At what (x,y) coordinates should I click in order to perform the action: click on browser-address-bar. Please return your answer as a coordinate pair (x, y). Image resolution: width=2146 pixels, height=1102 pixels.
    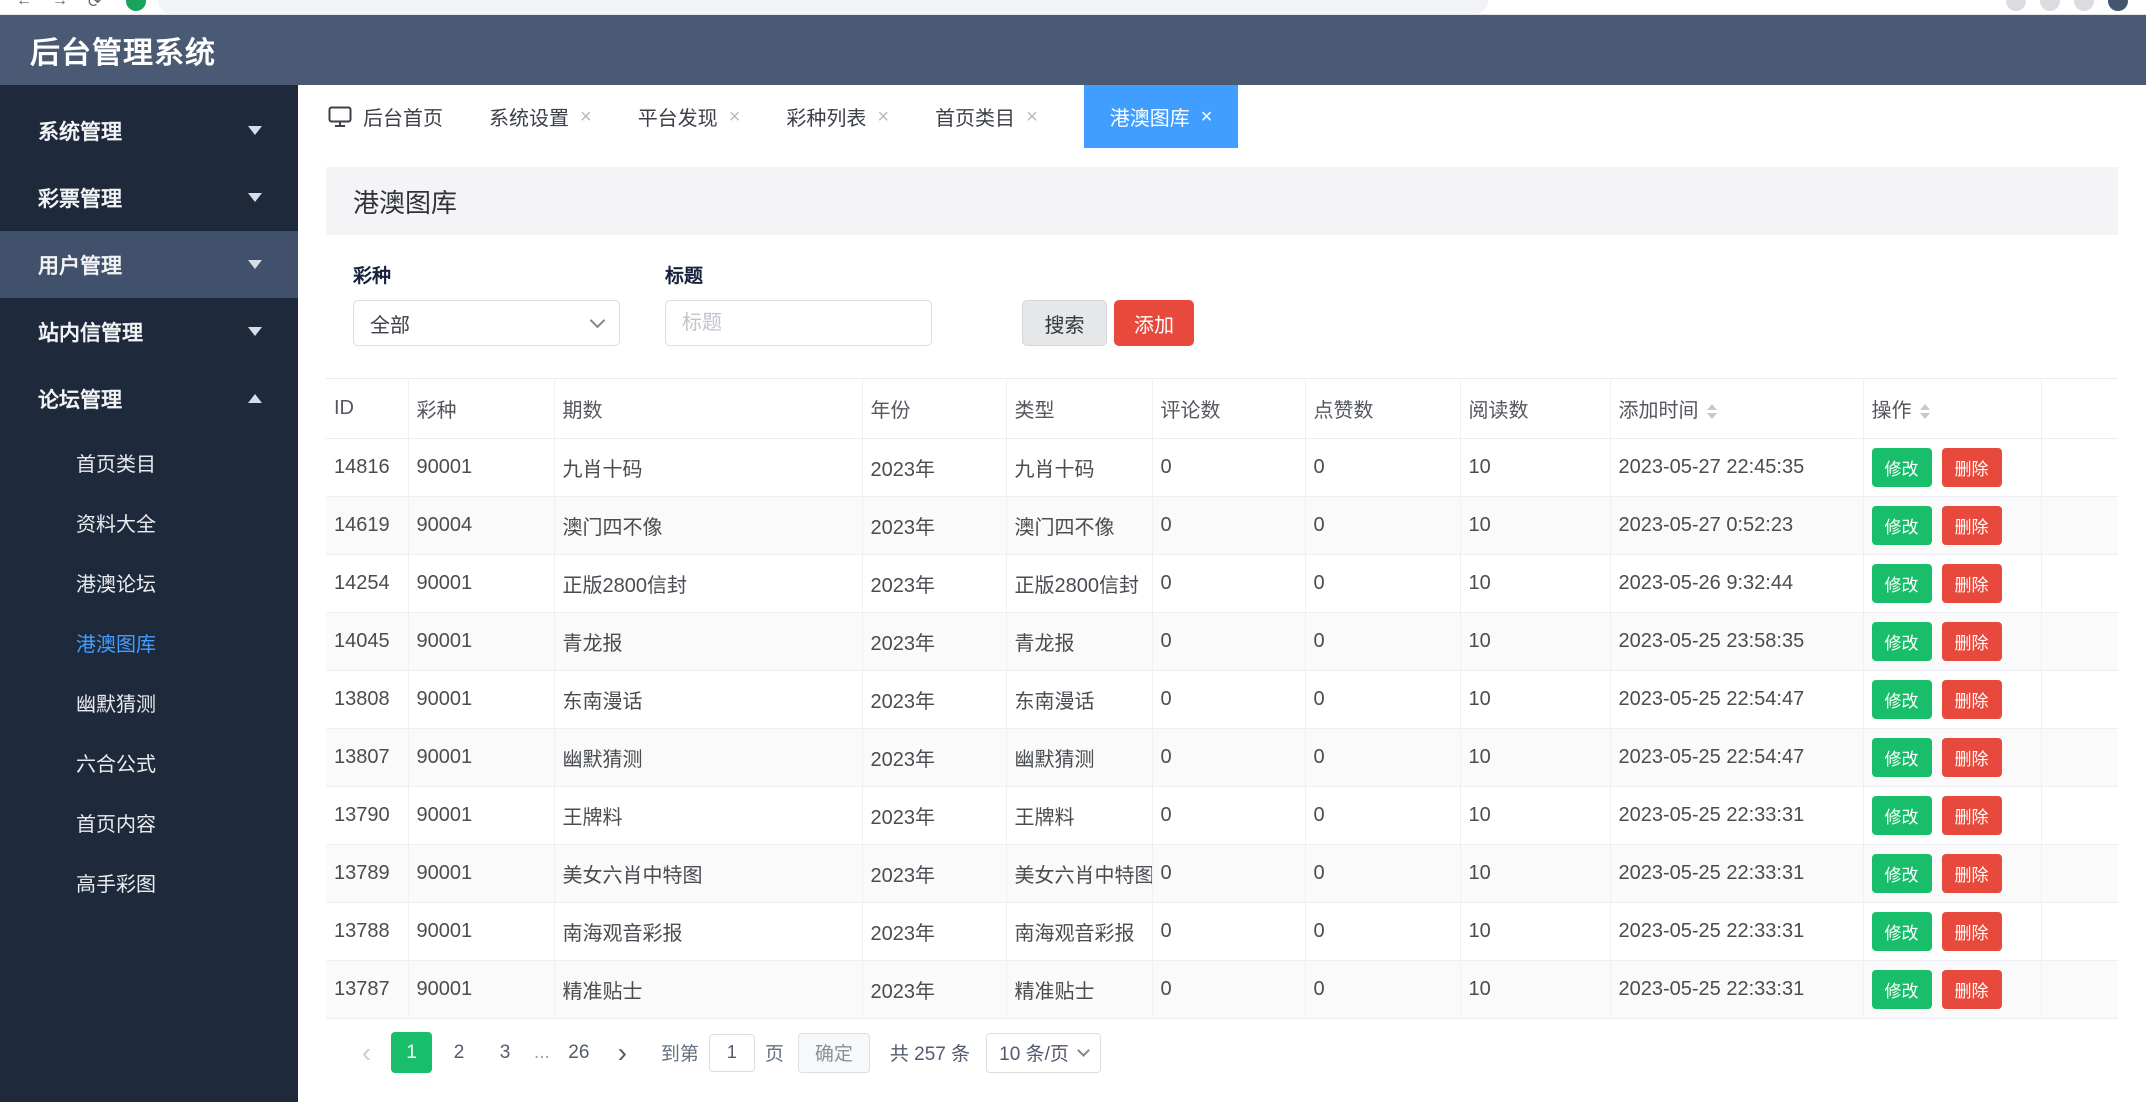
    Looking at the image, I should click on (823, 7).